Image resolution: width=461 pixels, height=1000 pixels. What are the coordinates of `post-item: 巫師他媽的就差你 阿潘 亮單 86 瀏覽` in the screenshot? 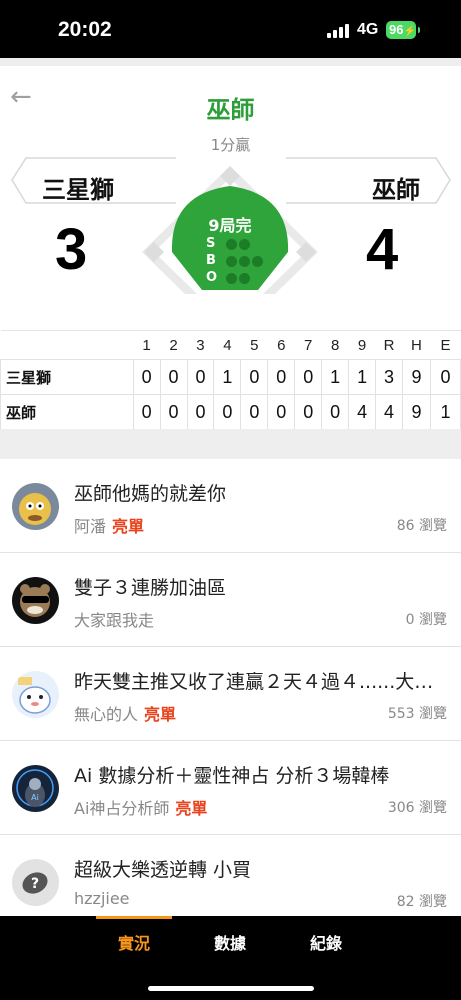 It's located at (230, 506).